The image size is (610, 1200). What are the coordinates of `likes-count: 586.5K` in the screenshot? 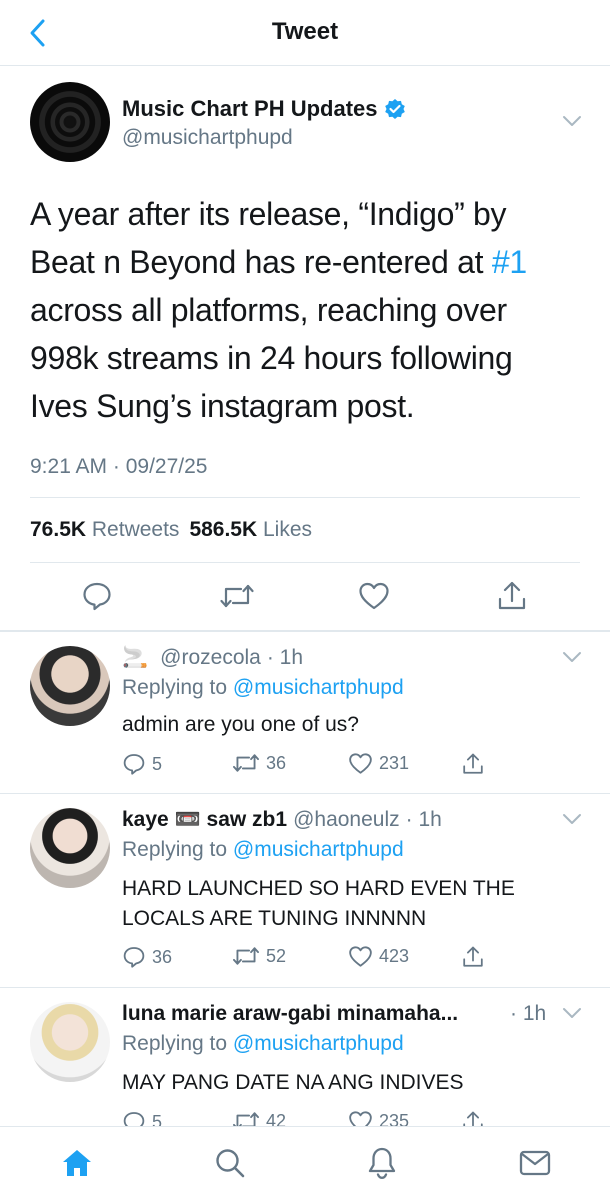 It's located at (223, 529).